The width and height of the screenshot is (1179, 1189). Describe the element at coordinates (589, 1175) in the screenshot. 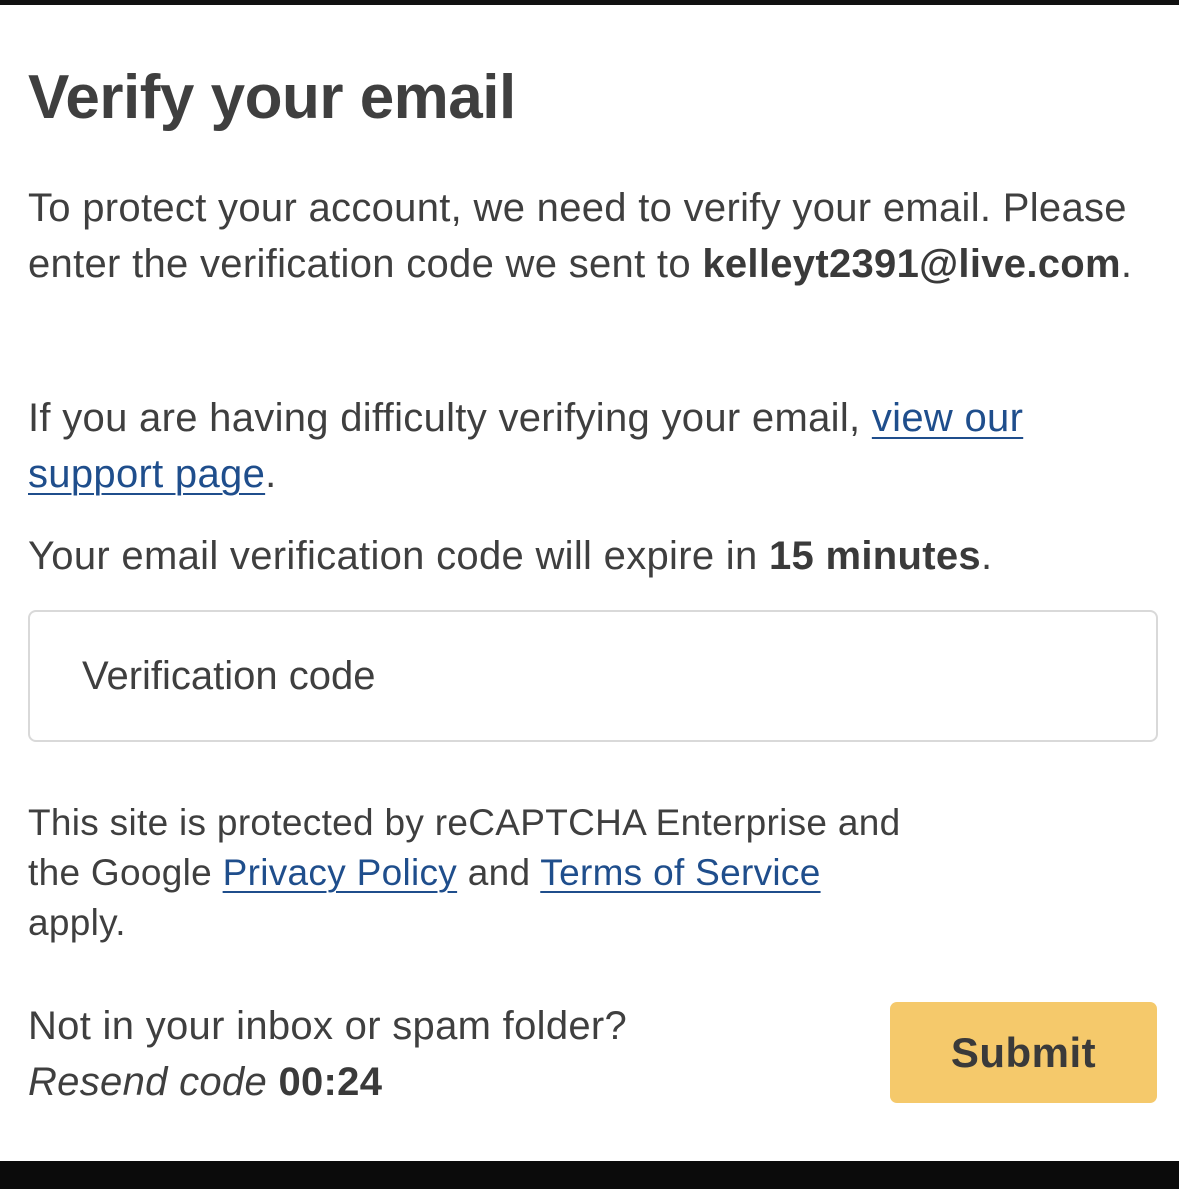

I see `bottom-edge-bar` at that location.